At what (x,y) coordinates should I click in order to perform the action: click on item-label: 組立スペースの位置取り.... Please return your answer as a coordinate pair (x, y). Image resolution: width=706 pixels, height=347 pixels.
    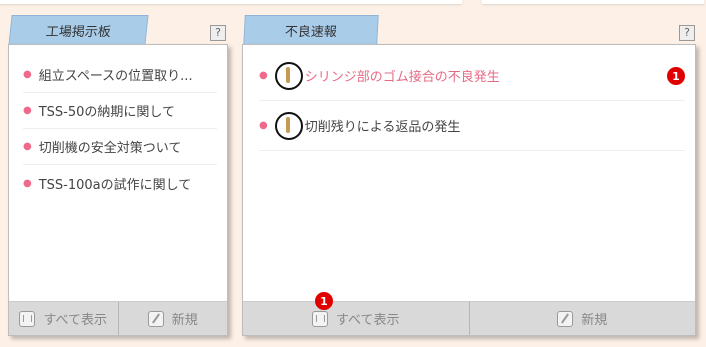
    Looking at the image, I should click on (115, 76).